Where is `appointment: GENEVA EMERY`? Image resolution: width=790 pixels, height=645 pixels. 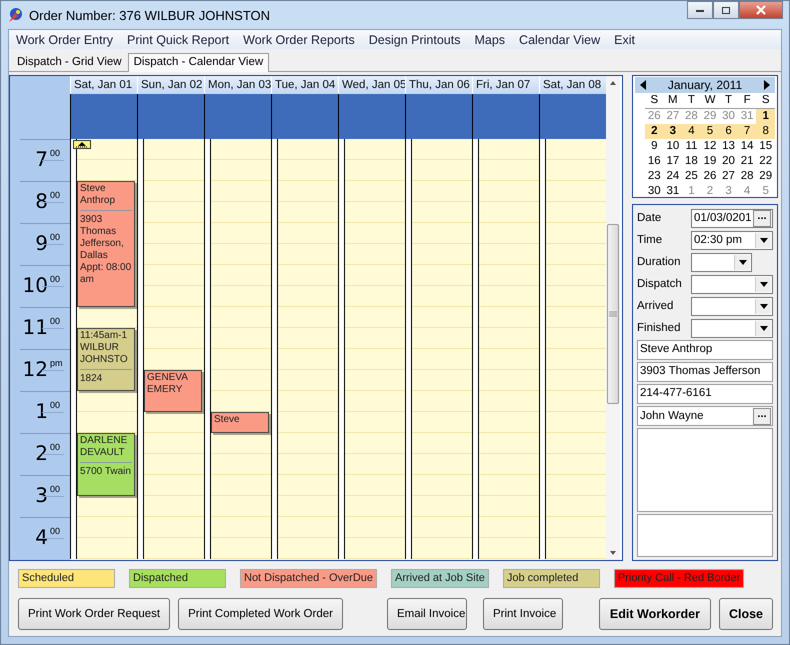
appointment: GENEVA EMERY is located at coordinates (173, 391).